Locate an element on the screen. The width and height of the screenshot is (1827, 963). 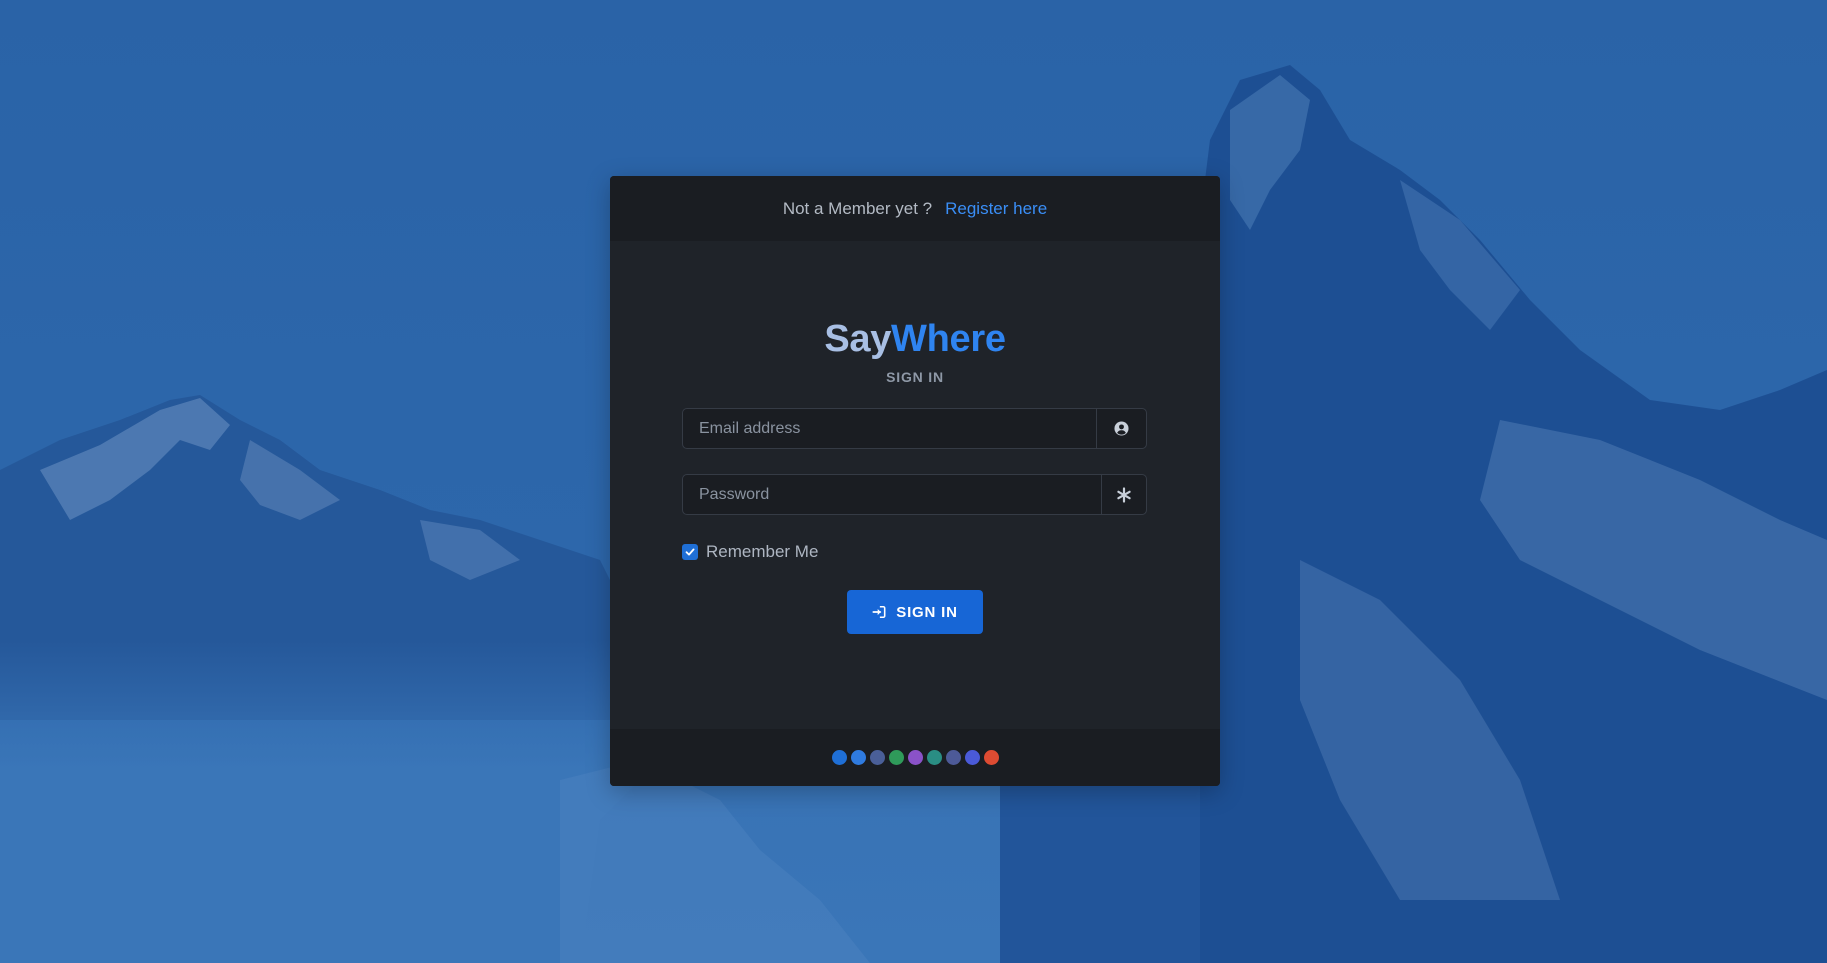
password-input is located at coordinates (892, 494).